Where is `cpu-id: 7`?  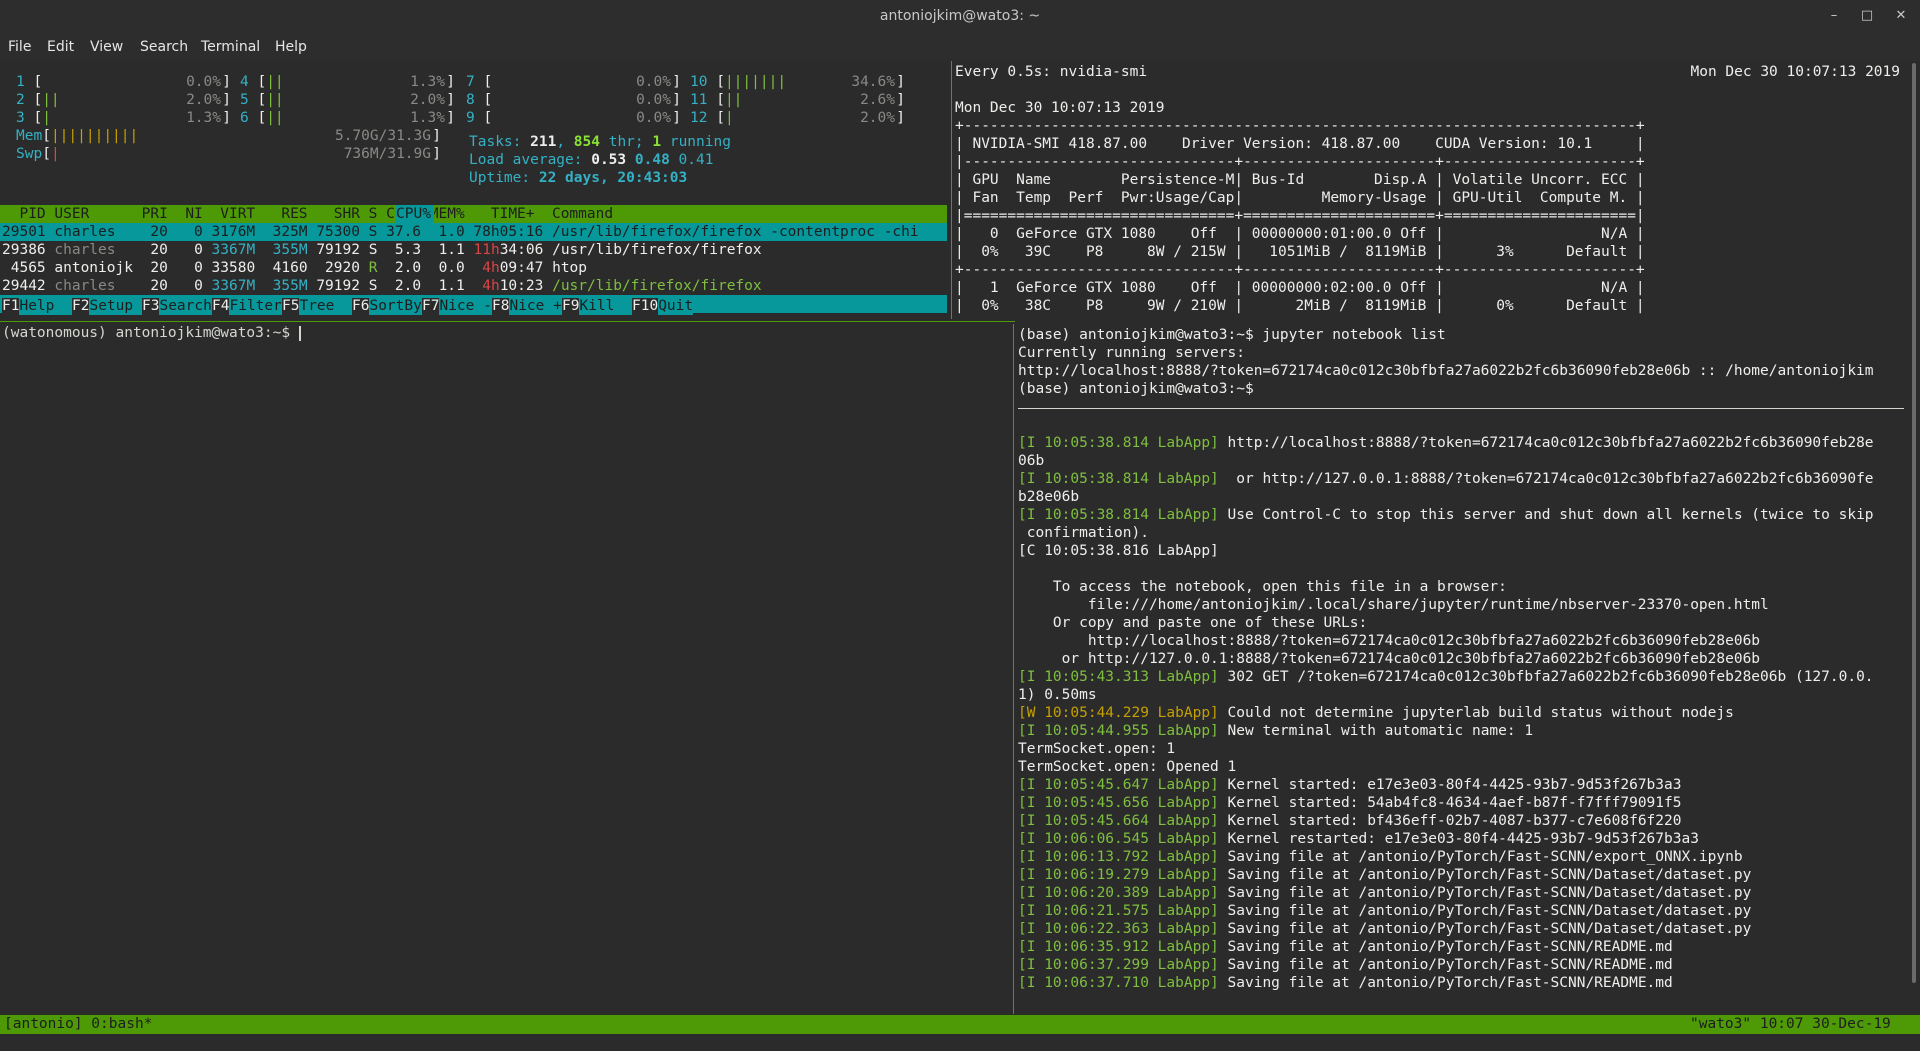
cpu-id: 7 is located at coordinates (470, 82).